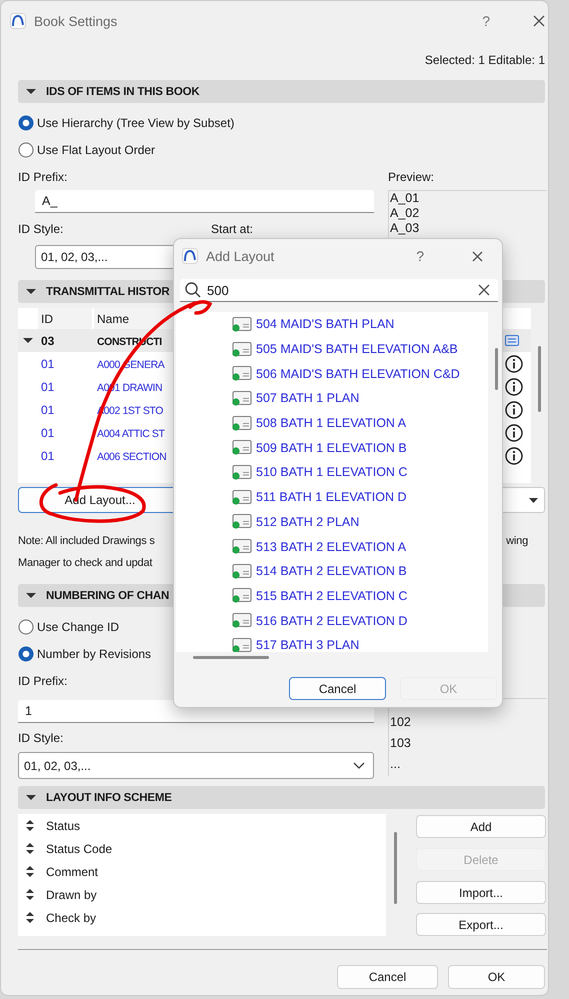 This screenshot has width=569, height=999. I want to click on search-icon, so click(193, 290).